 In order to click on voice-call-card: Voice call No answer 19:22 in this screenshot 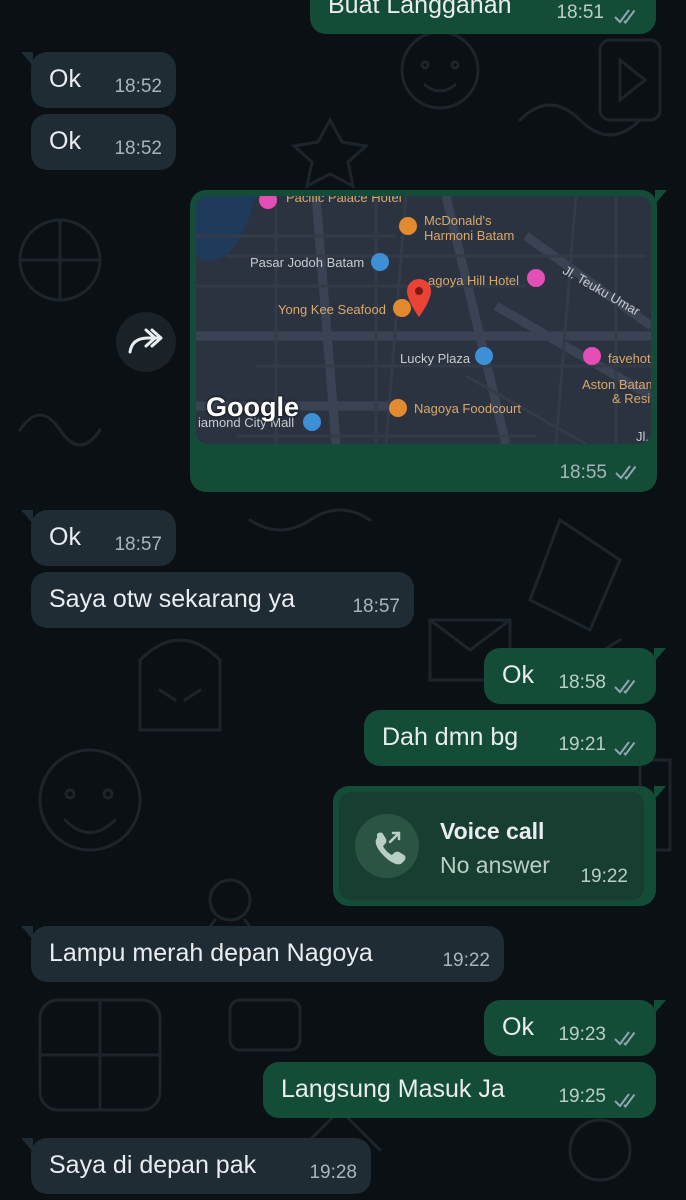, I will do `click(491, 846)`.